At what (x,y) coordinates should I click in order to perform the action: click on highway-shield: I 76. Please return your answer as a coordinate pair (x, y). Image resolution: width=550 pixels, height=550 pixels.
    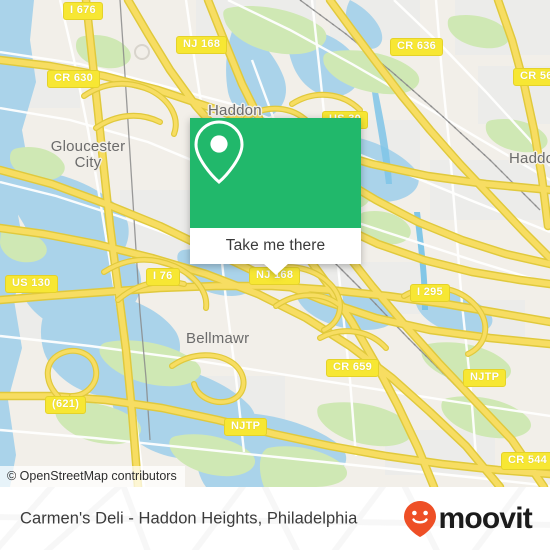
    Looking at the image, I should click on (163, 277).